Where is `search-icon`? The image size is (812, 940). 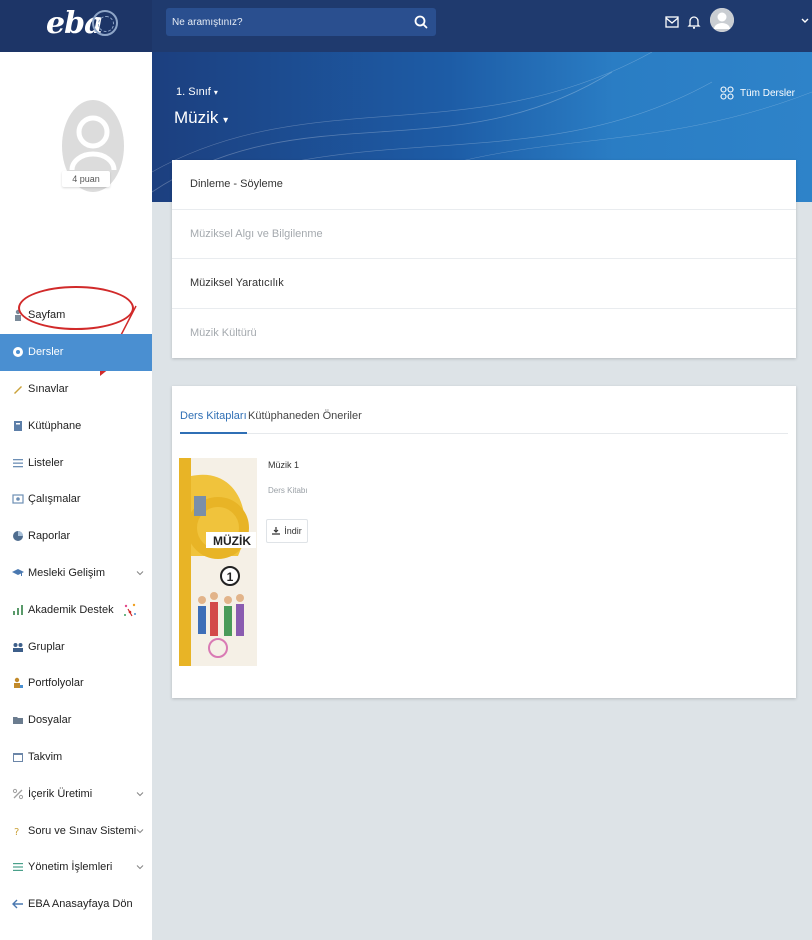
search-icon is located at coordinates (421, 22).